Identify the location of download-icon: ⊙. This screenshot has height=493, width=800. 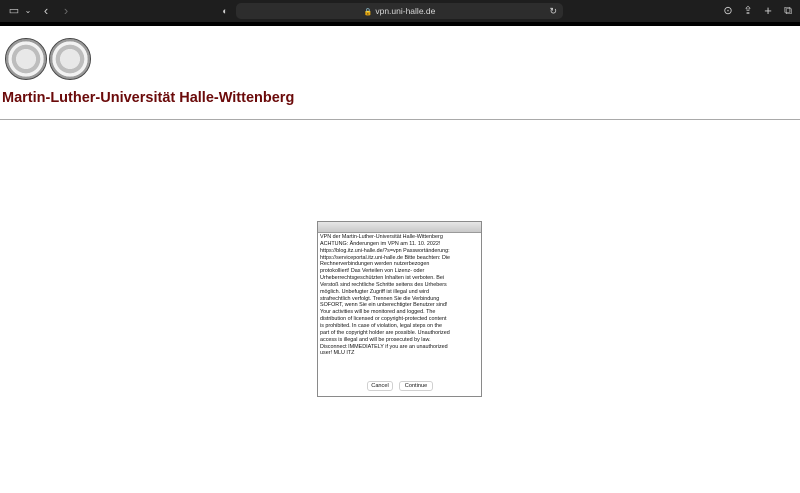
(728, 11).